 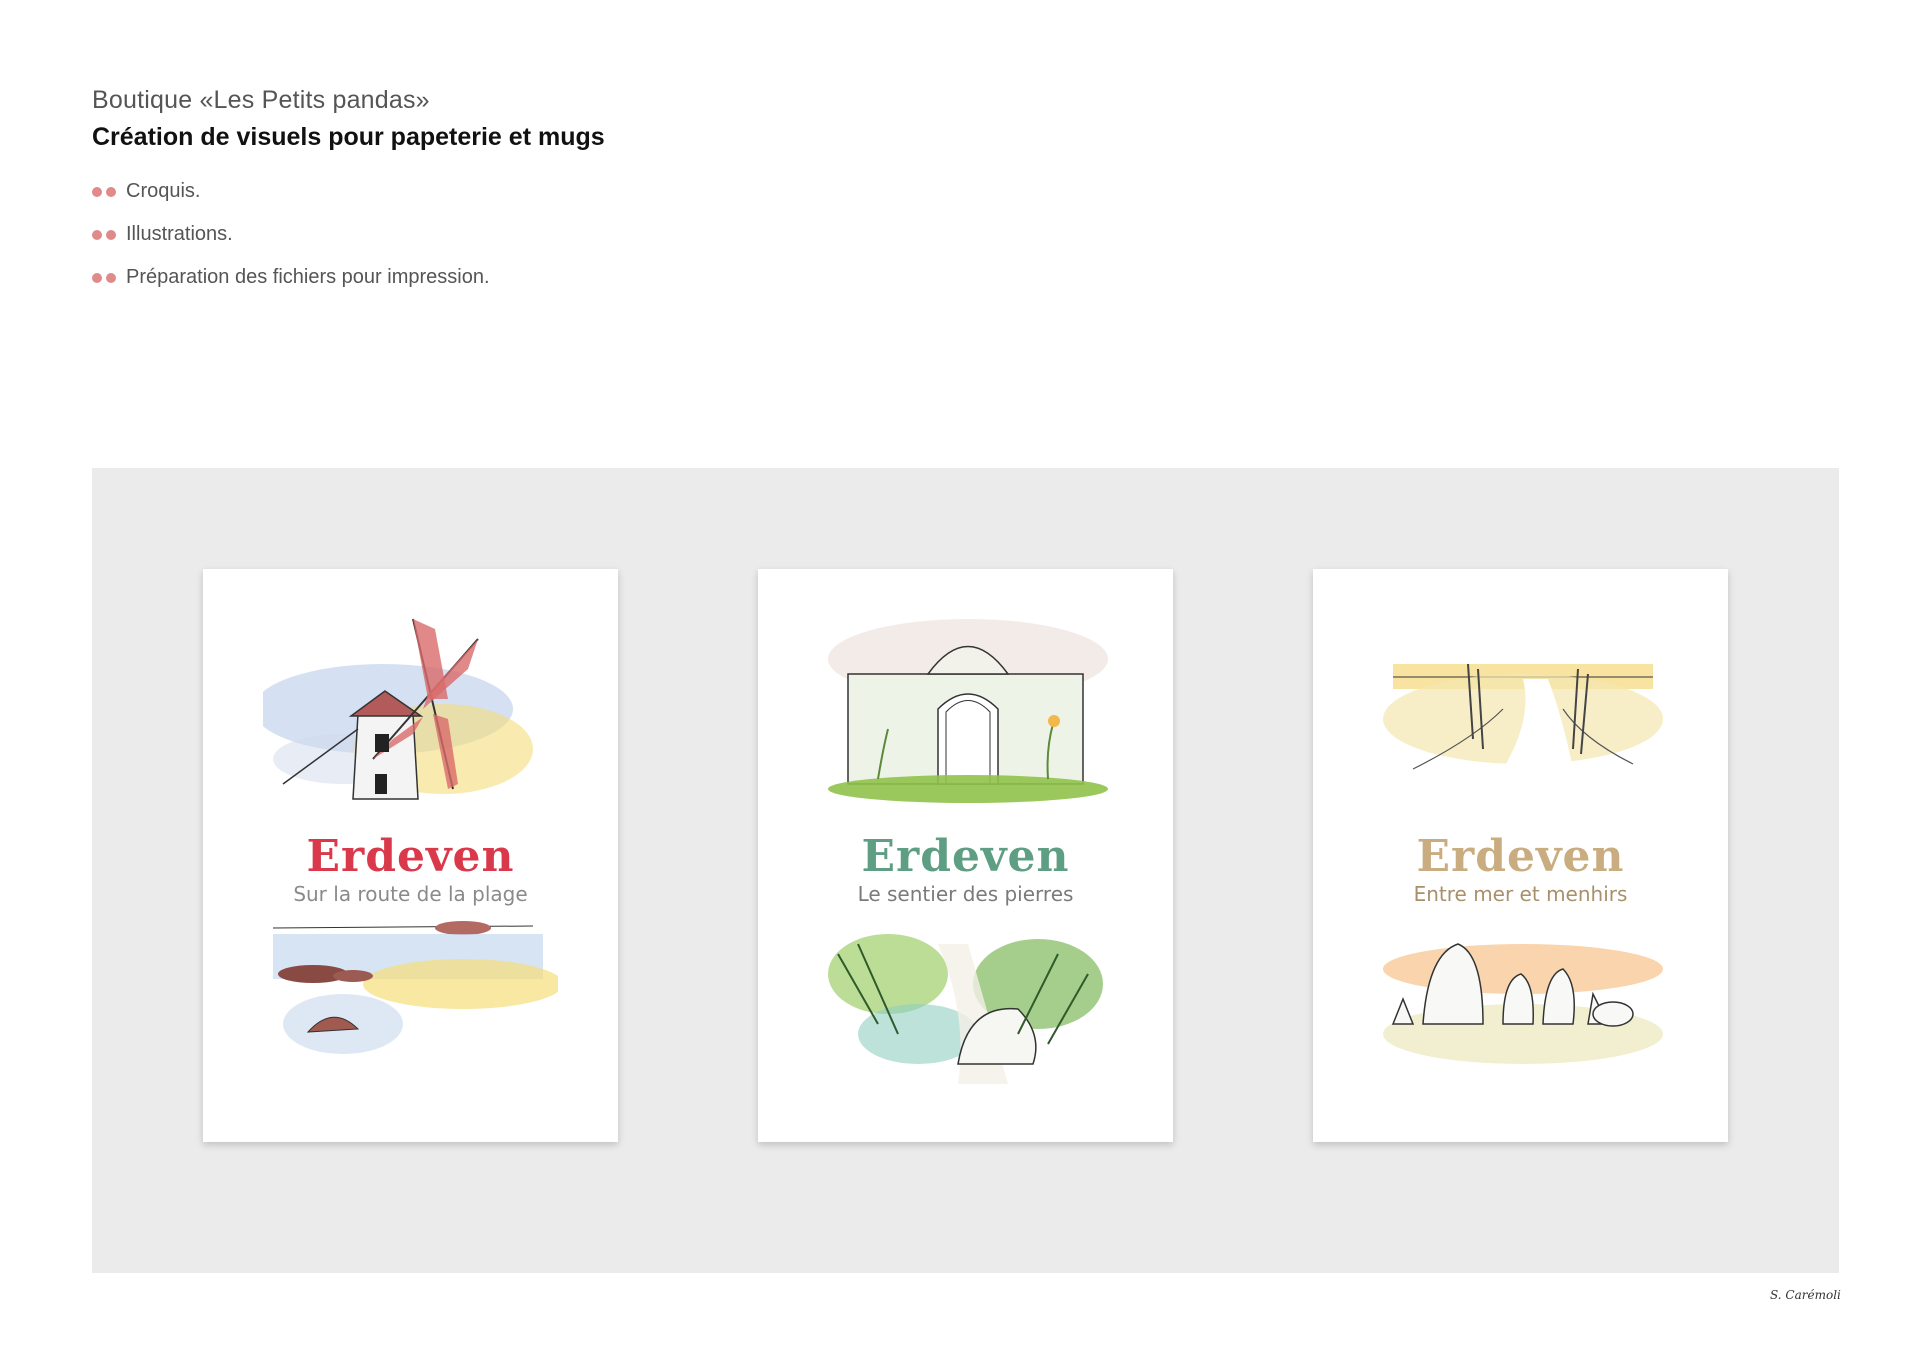 What do you see at coordinates (968, 711) in the screenshot?
I see `stone-archway-illustration` at bounding box center [968, 711].